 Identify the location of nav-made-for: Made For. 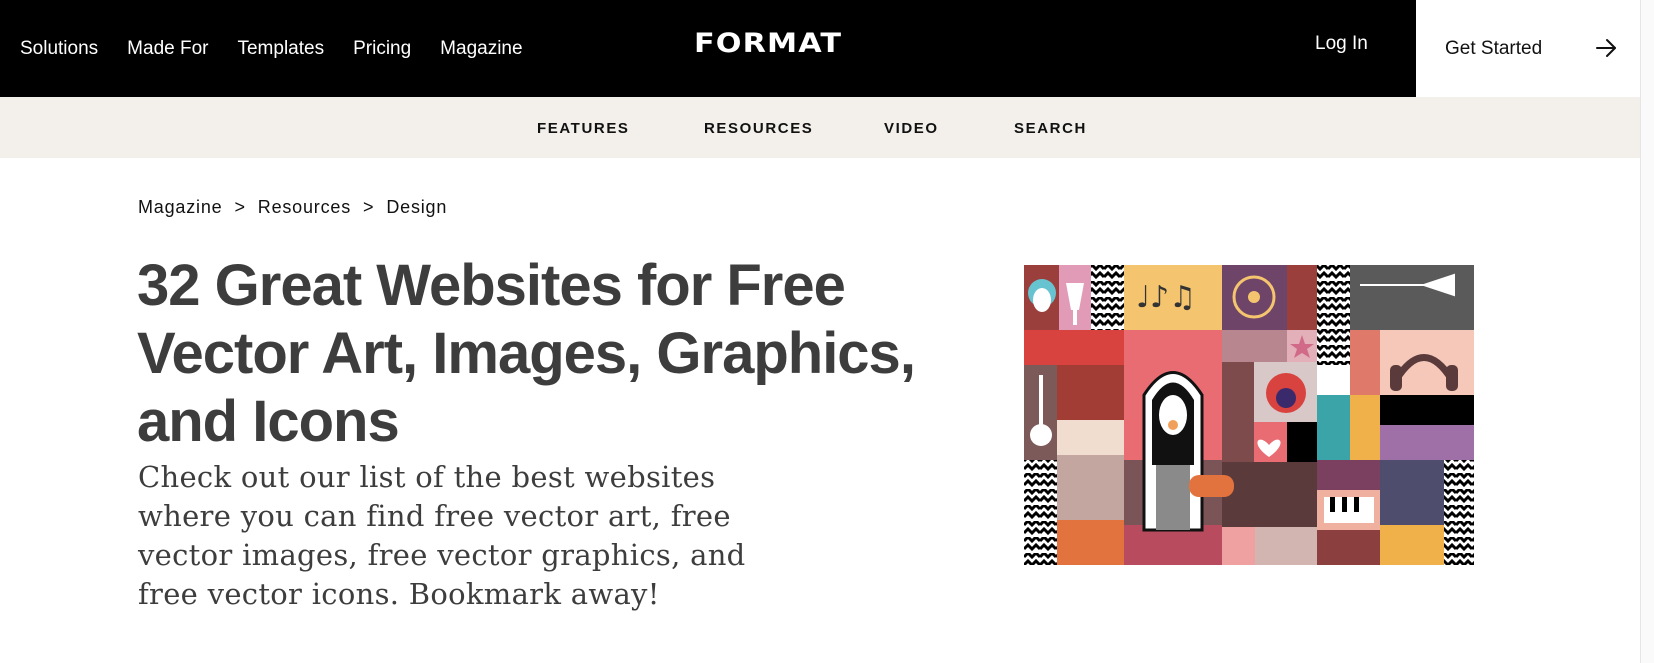
(167, 49).